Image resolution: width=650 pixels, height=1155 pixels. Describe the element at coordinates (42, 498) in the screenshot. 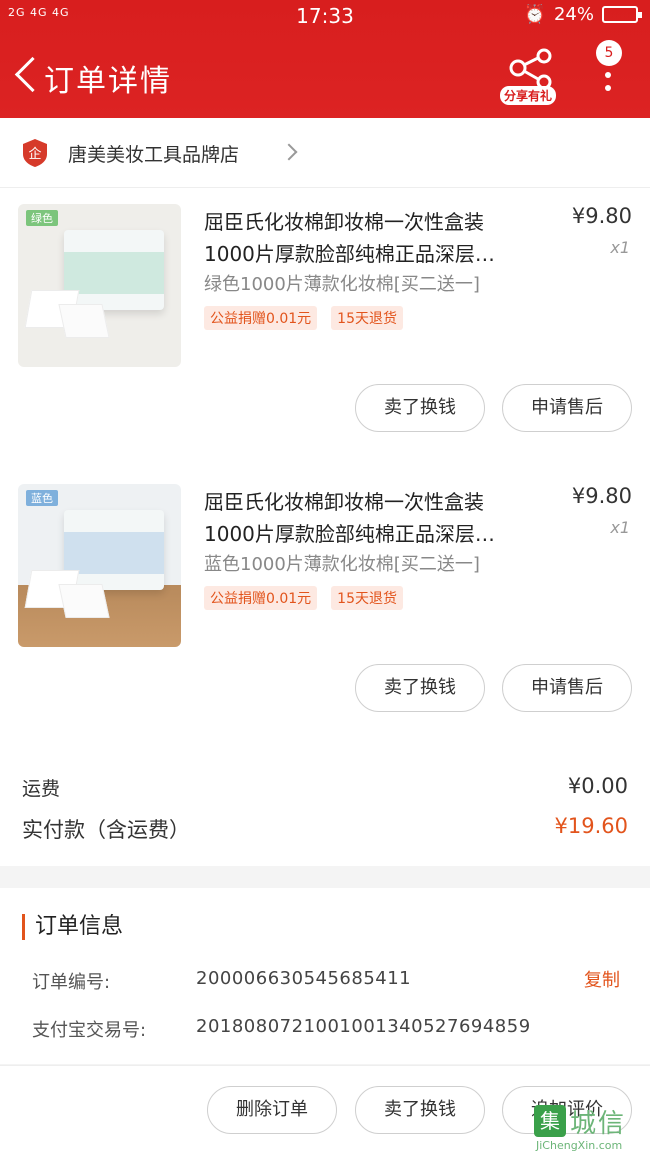

I see `color-tag: 蓝色` at that location.